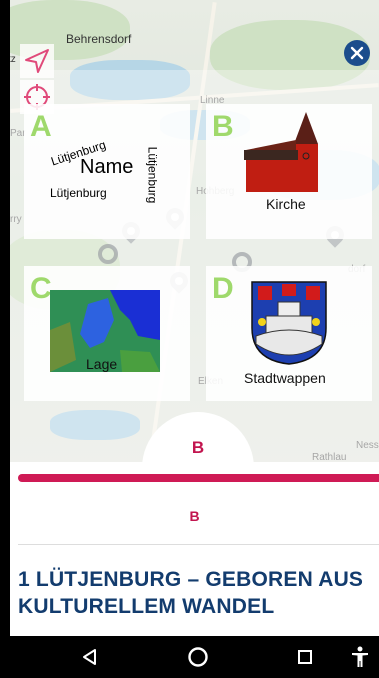 The image size is (379, 678). I want to click on tile-caption: Stadtwappen, so click(285, 378).